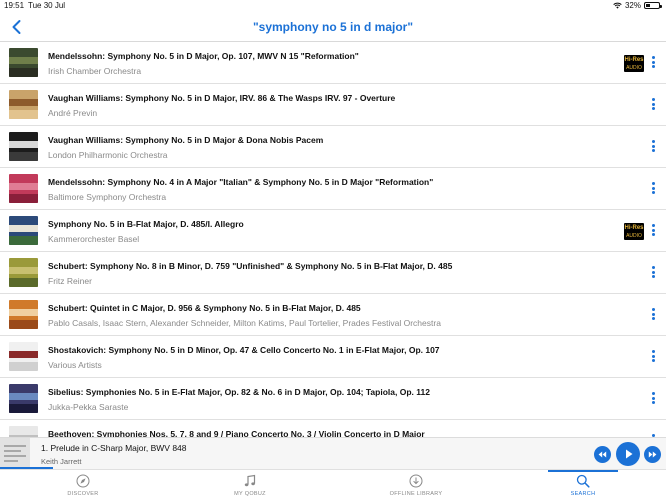 The image size is (666, 500). Describe the element at coordinates (47, 5) in the screenshot. I see `status-date: Tue 30 Jul` at that location.